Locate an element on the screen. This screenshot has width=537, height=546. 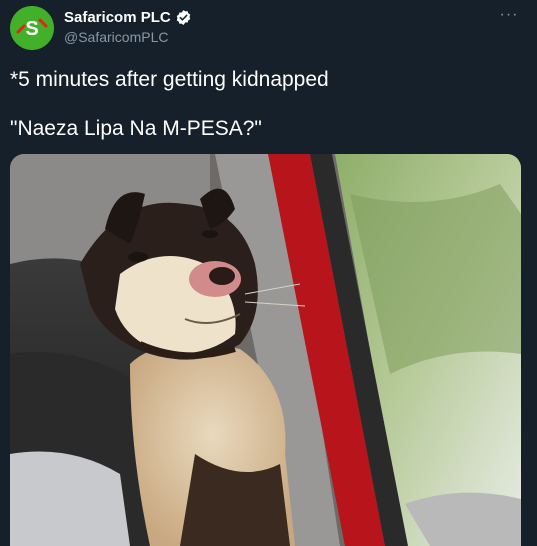
tweet-header: S Safaricom PLC @SafaricomPLC ··· is located at coordinates (268, 28).